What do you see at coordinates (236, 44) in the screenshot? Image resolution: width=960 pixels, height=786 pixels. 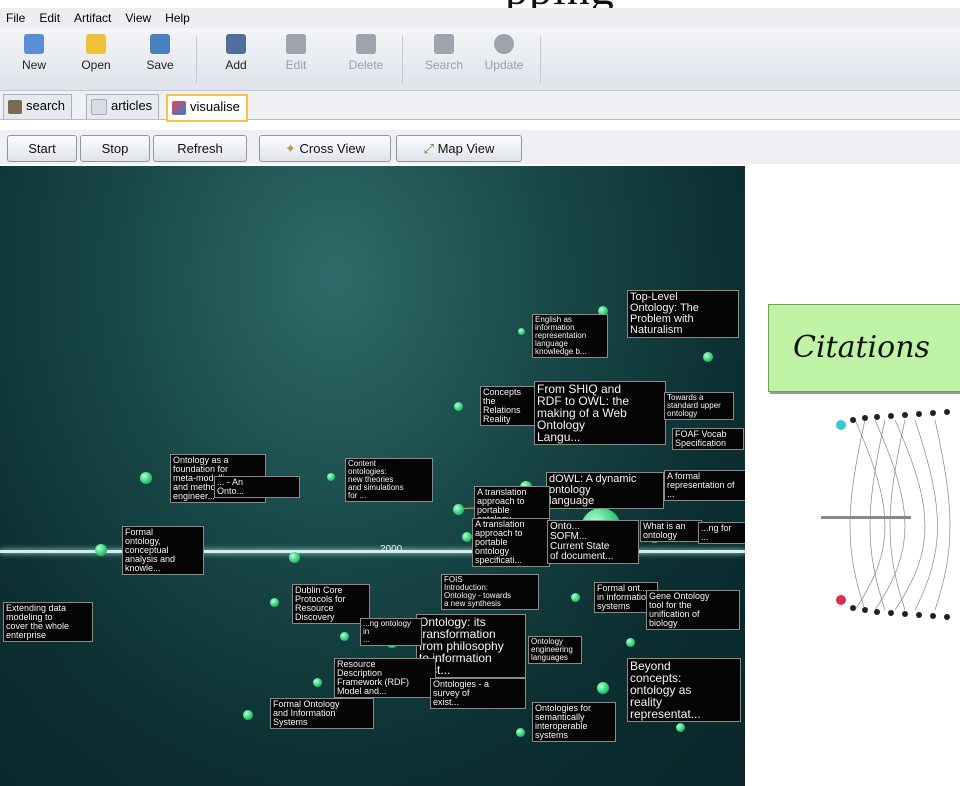 I see `add-document-icon` at bounding box center [236, 44].